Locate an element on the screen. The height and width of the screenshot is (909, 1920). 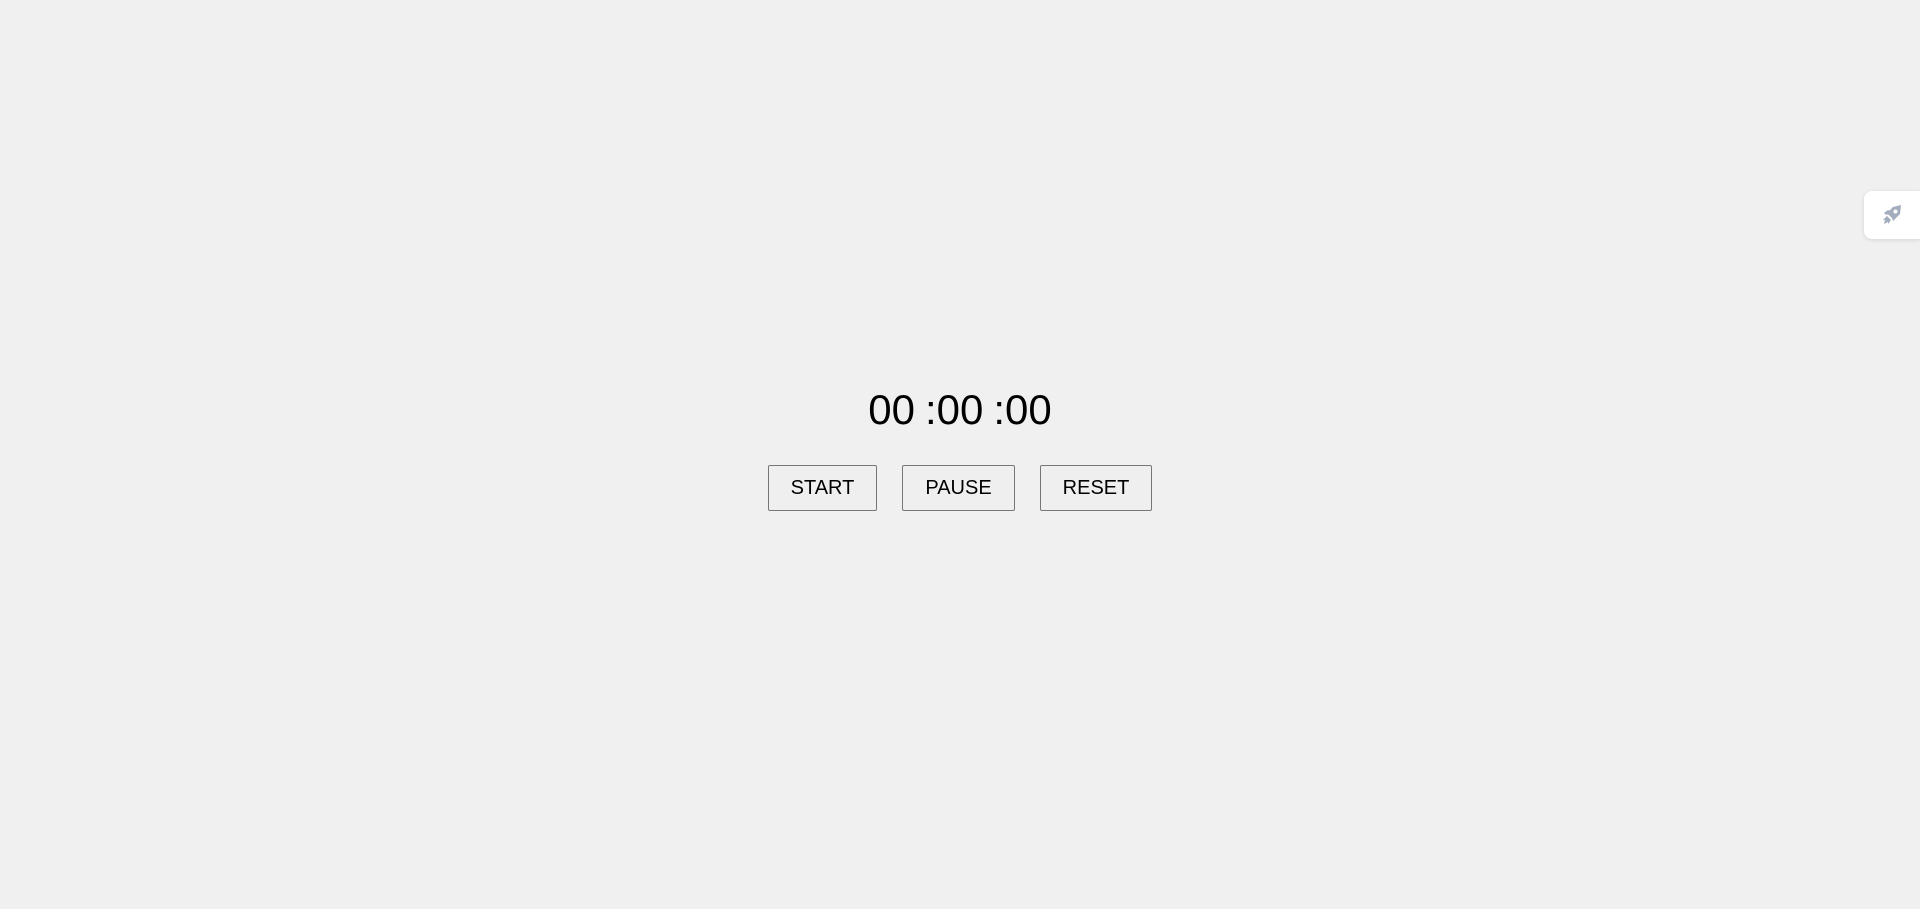
minutes-value: :00 is located at coordinates (954, 409).